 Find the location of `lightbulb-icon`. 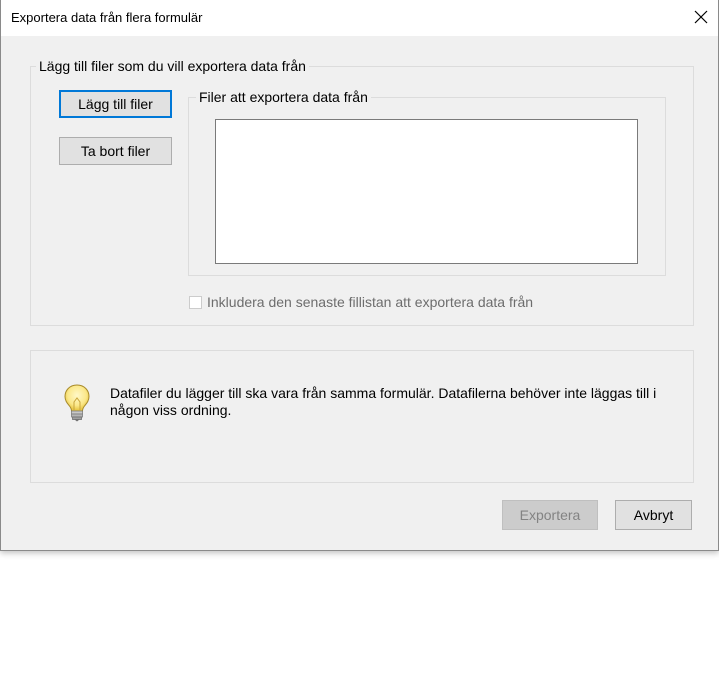

lightbulb-icon is located at coordinates (77, 403).